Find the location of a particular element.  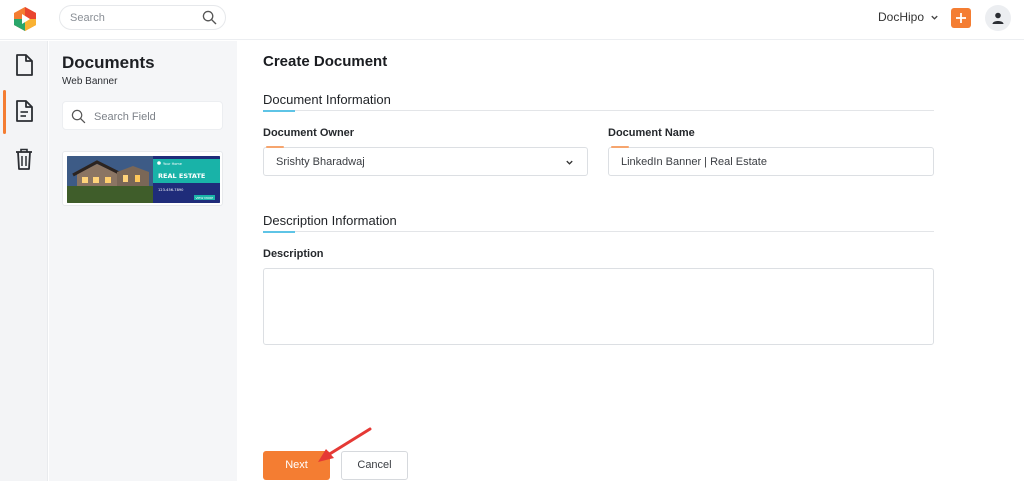

add-button is located at coordinates (961, 18).